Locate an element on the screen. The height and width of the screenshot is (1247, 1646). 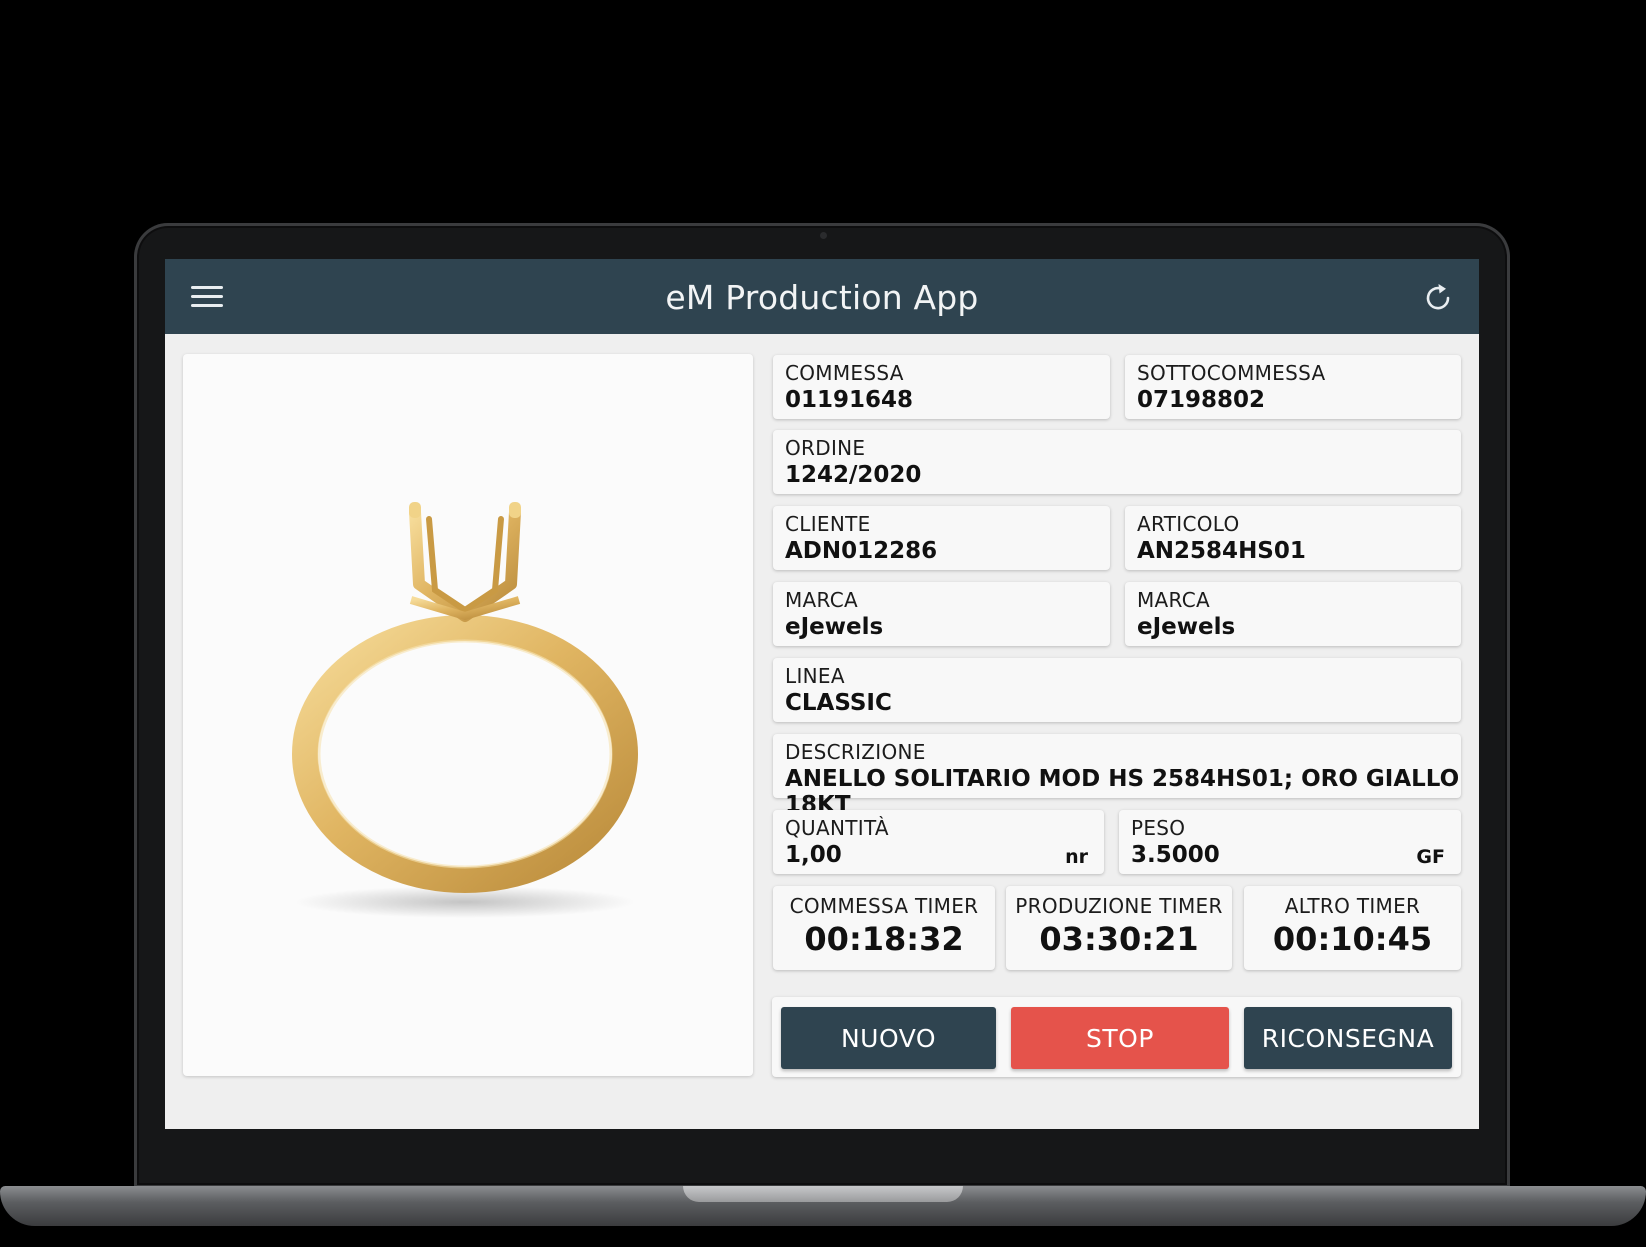
marca-field: MARCA eJewels is located at coordinates (941, 614).